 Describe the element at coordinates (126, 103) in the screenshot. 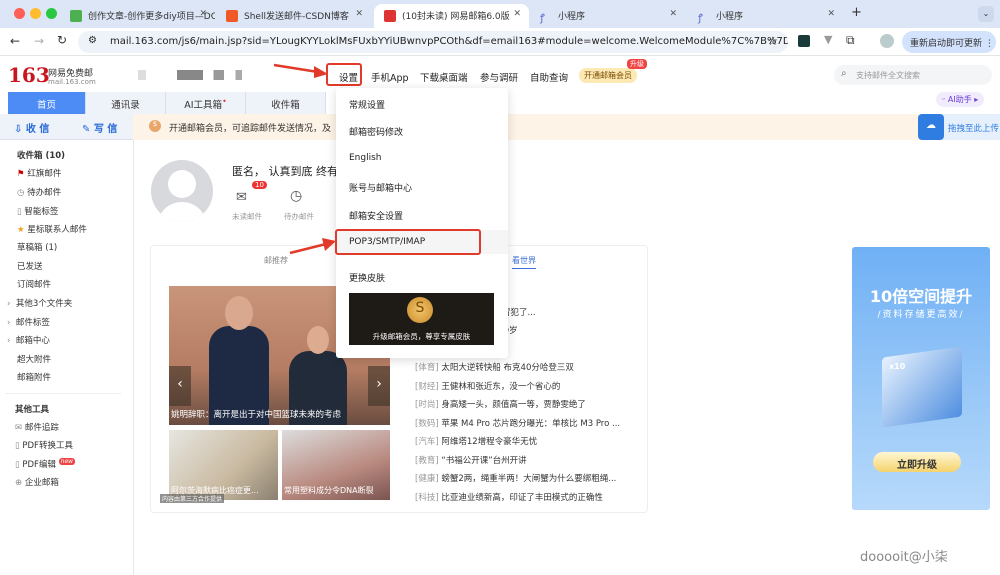

I see `tab-contacts: 通讯录` at that location.